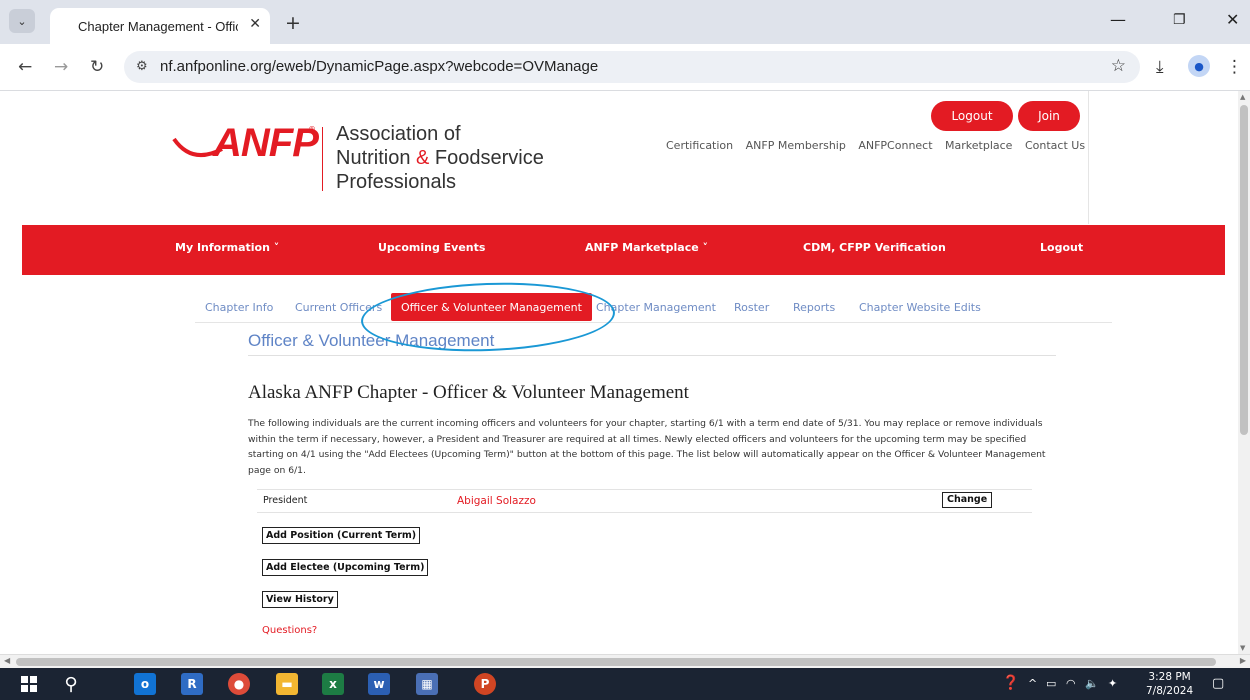 This screenshot has height=700, width=1250. I want to click on word-icon: w, so click(379, 684).